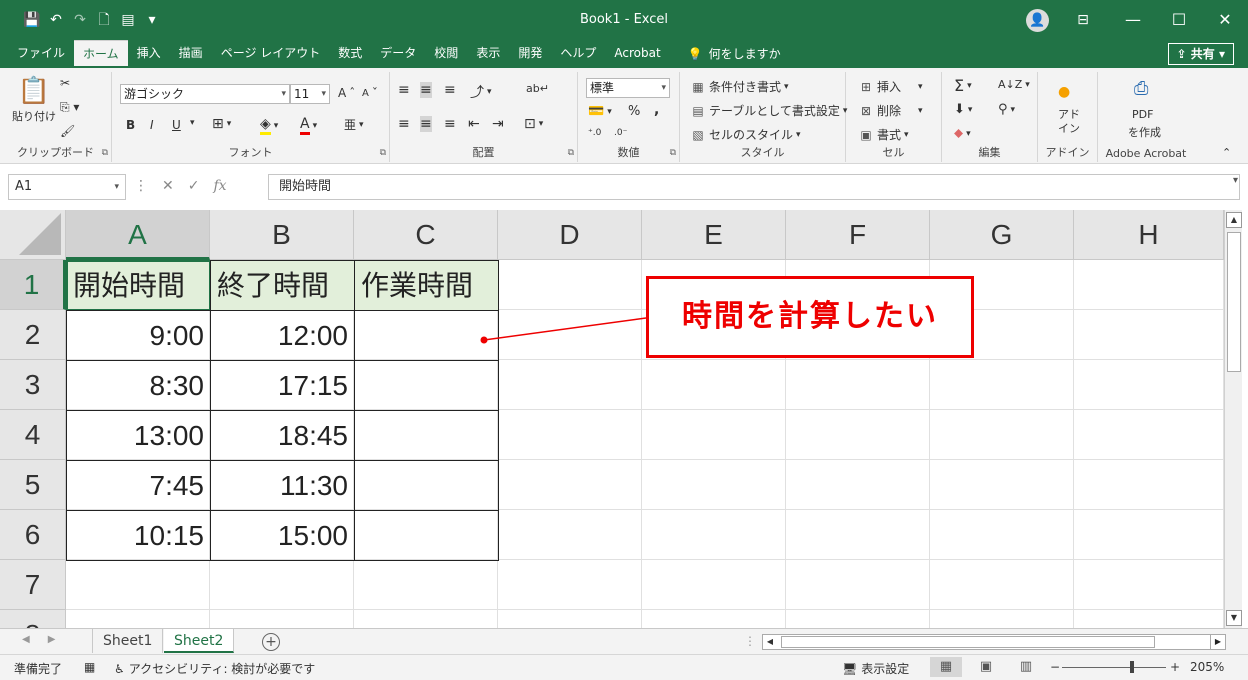 This screenshot has width=1248, height=680. I want to click on column-header-c: C, so click(426, 235).